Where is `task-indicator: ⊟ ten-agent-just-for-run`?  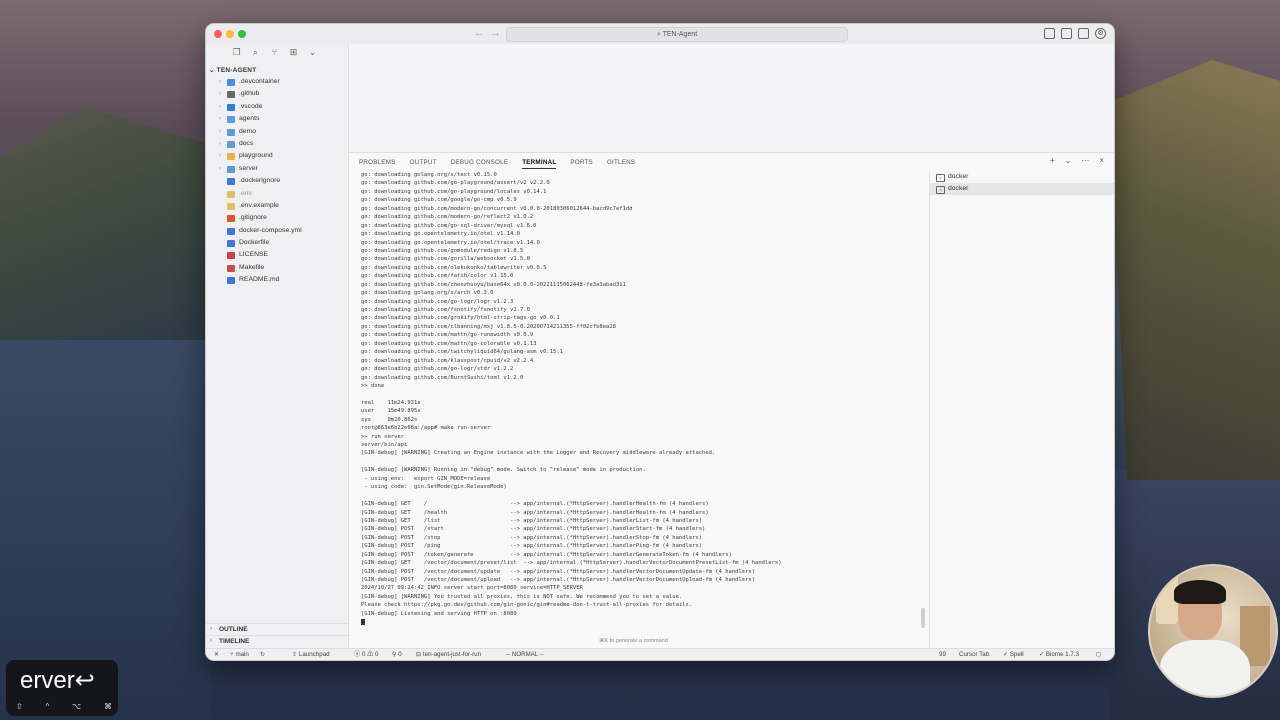 task-indicator: ⊟ ten-agent-just-for-run is located at coordinates (448, 654).